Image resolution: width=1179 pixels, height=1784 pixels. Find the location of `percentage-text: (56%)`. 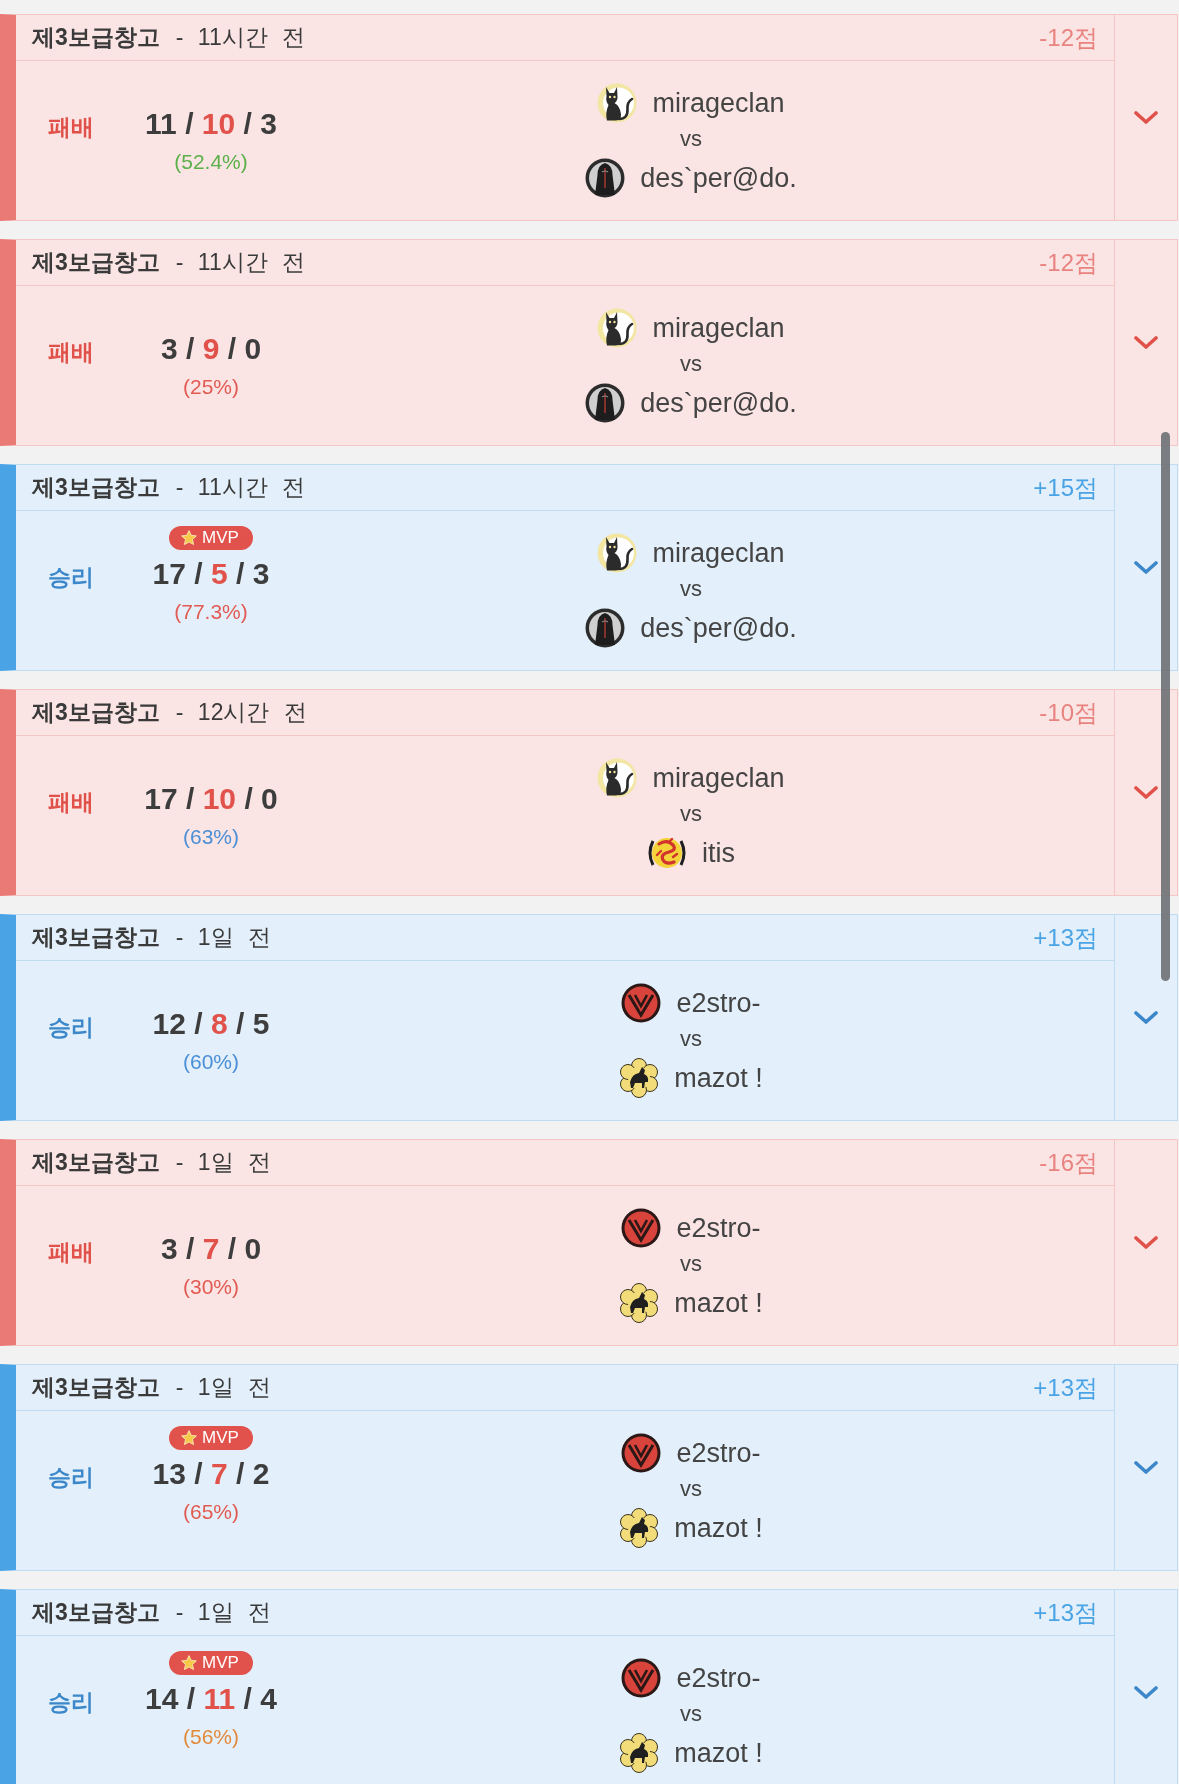

percentage-text: (56%) is located at coordinates (211, 1737).